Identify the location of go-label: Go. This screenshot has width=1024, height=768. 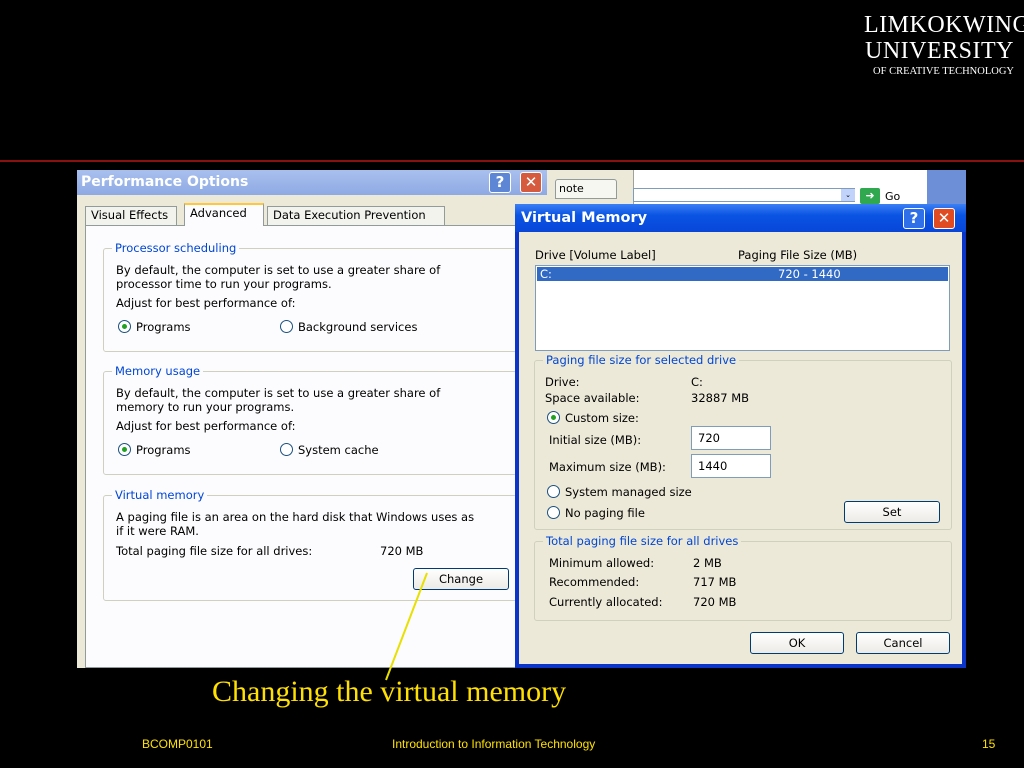
(892, 196).